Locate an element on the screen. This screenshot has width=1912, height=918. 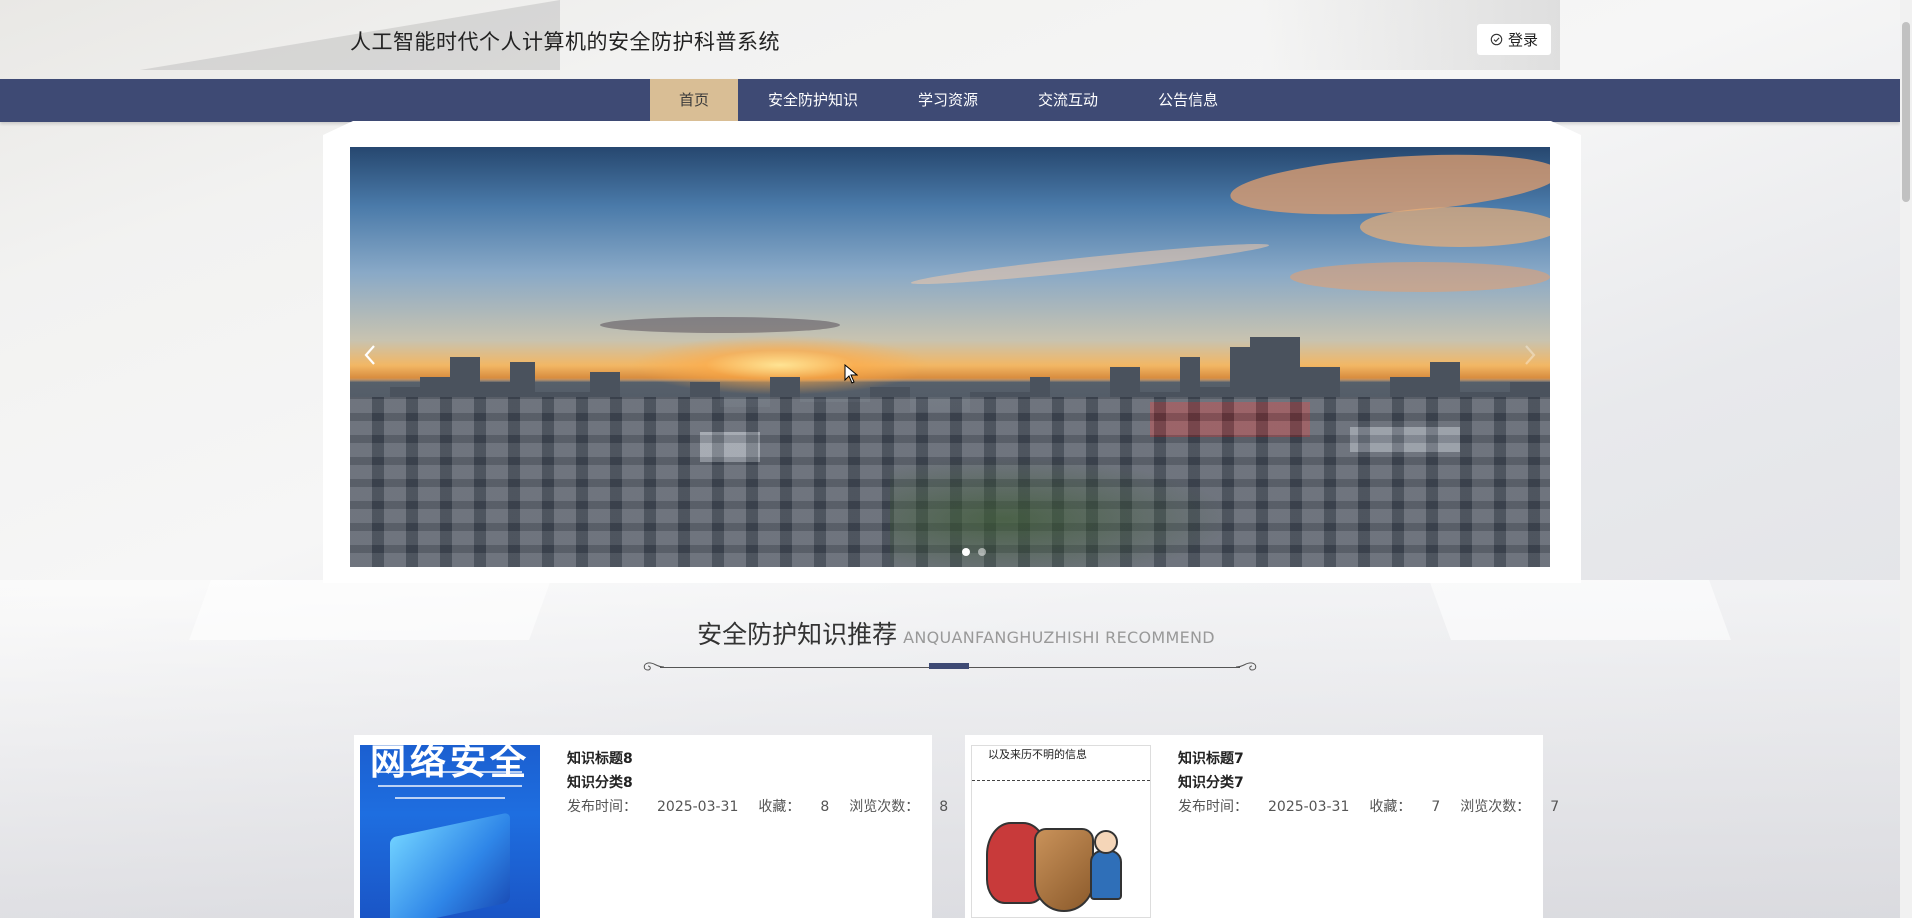
section-title-cn: 安全防护知识推荐 is located at coordinates (797, 634).